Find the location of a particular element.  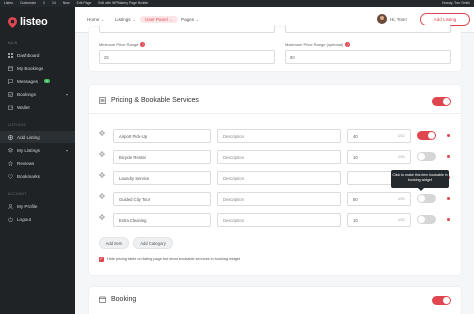

sidebar-item-add-listing: Add Listing is located at coordinates (37, 137).